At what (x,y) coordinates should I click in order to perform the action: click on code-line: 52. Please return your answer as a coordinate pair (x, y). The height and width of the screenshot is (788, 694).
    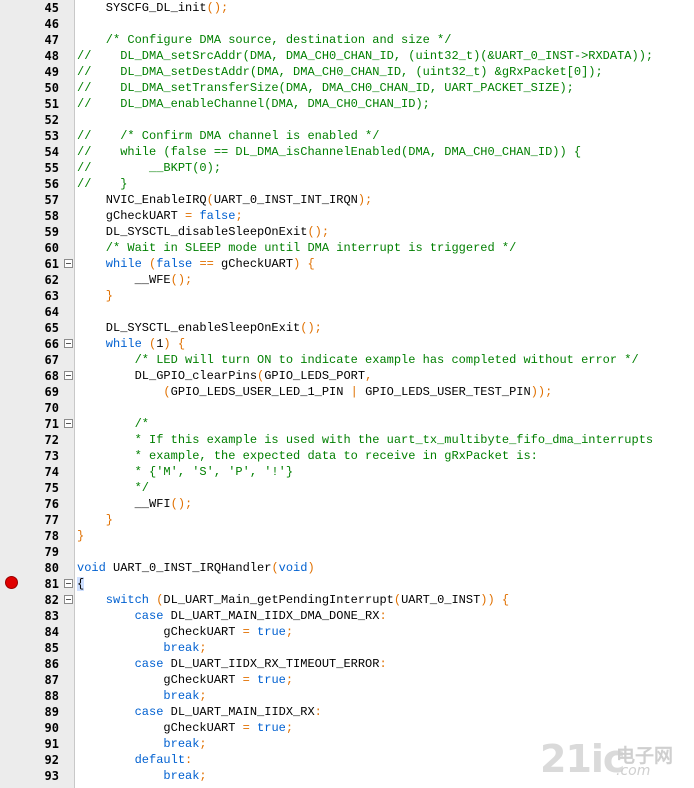
    Looking at the image, I should click on (347, 120).